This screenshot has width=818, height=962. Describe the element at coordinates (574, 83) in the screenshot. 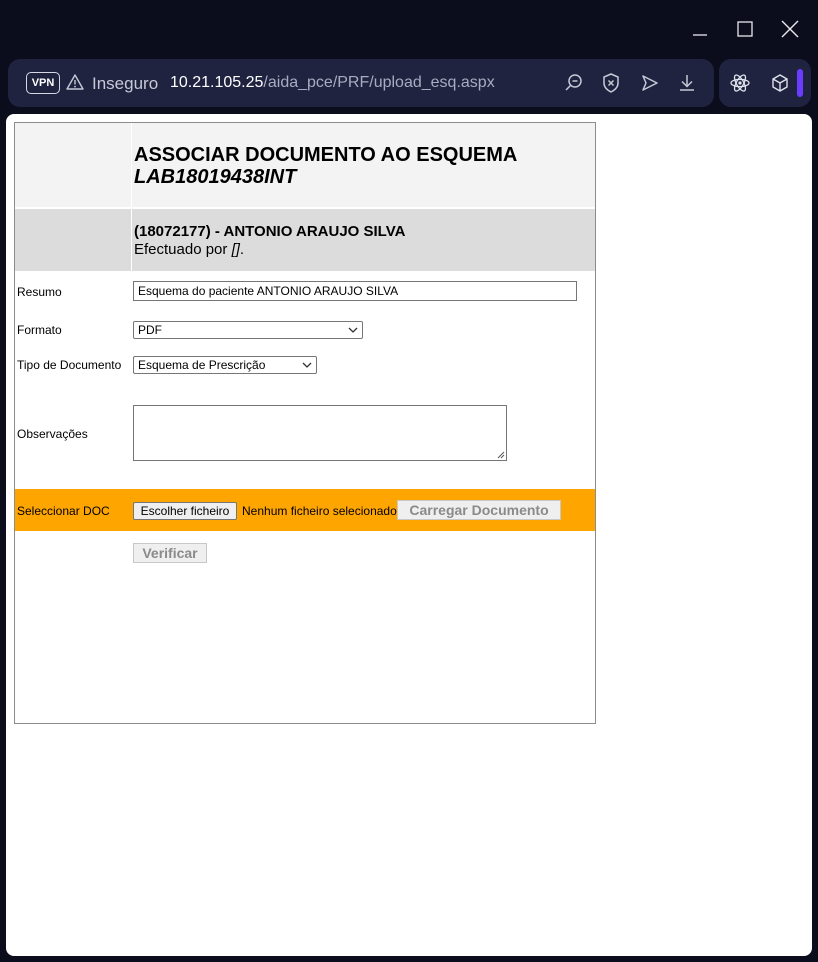

I see `zoom-out-icon` at that location.